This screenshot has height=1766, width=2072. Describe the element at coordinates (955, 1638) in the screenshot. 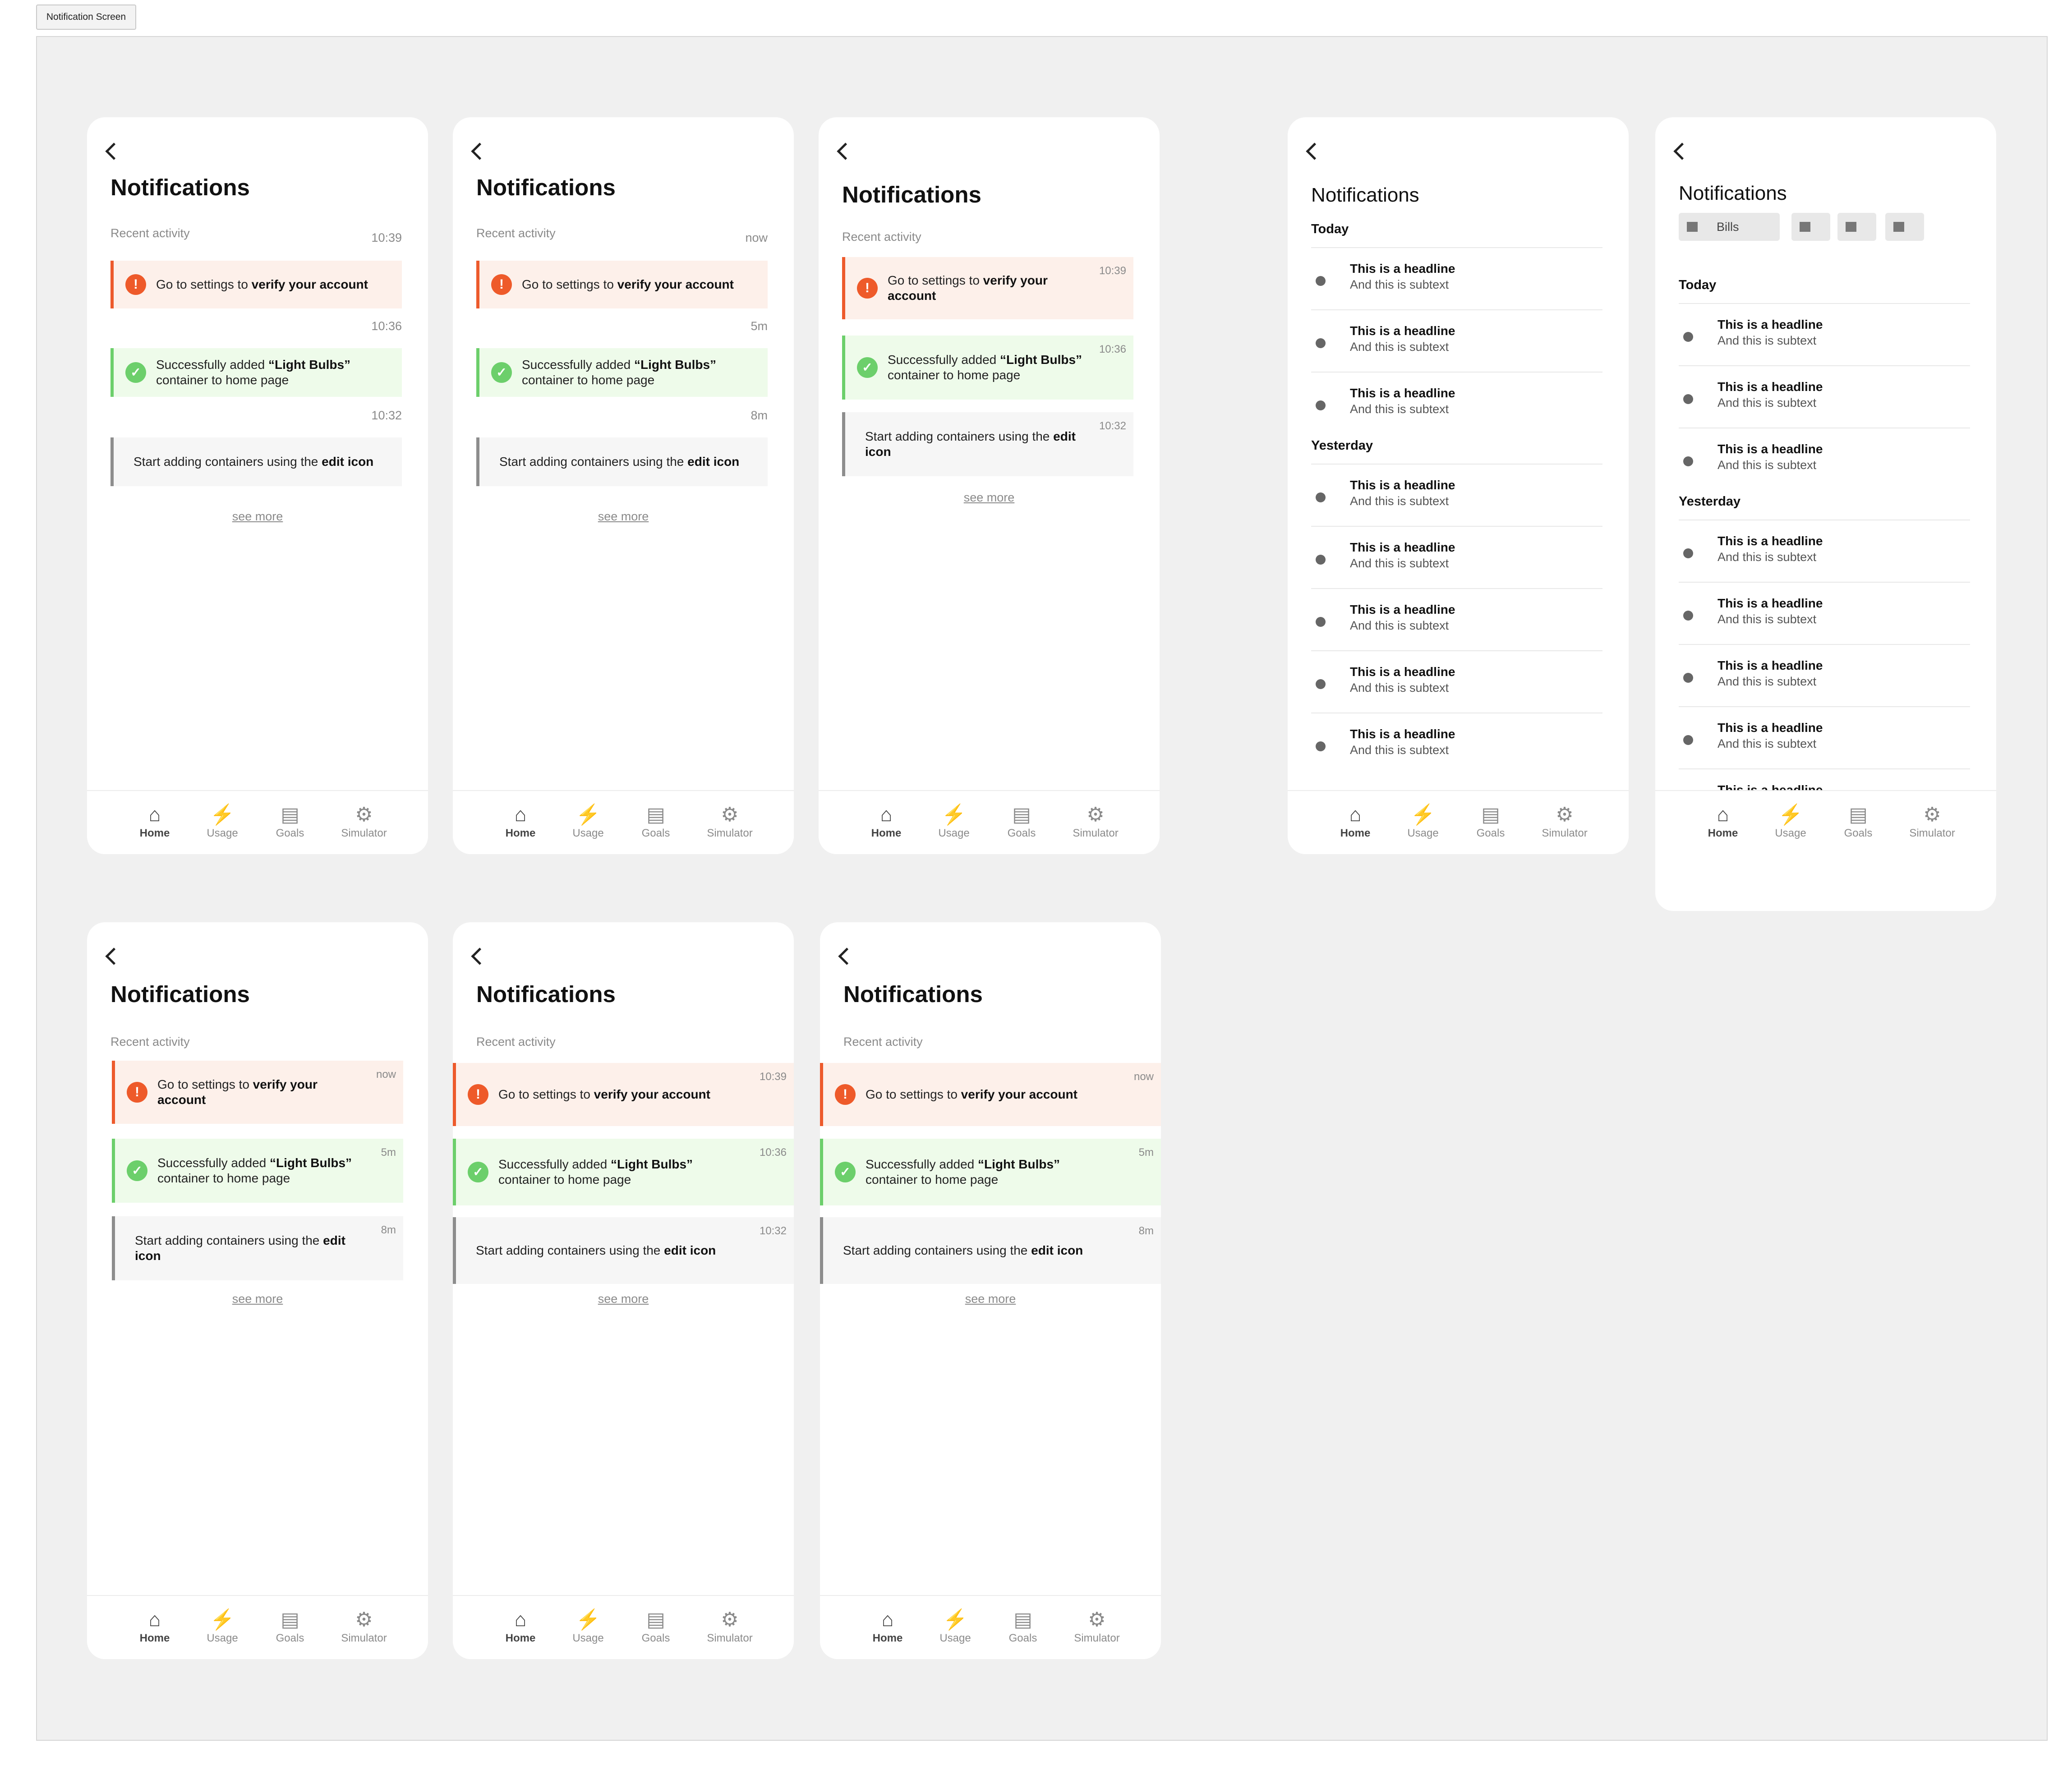

I see `tab-label: Usage` at that location.